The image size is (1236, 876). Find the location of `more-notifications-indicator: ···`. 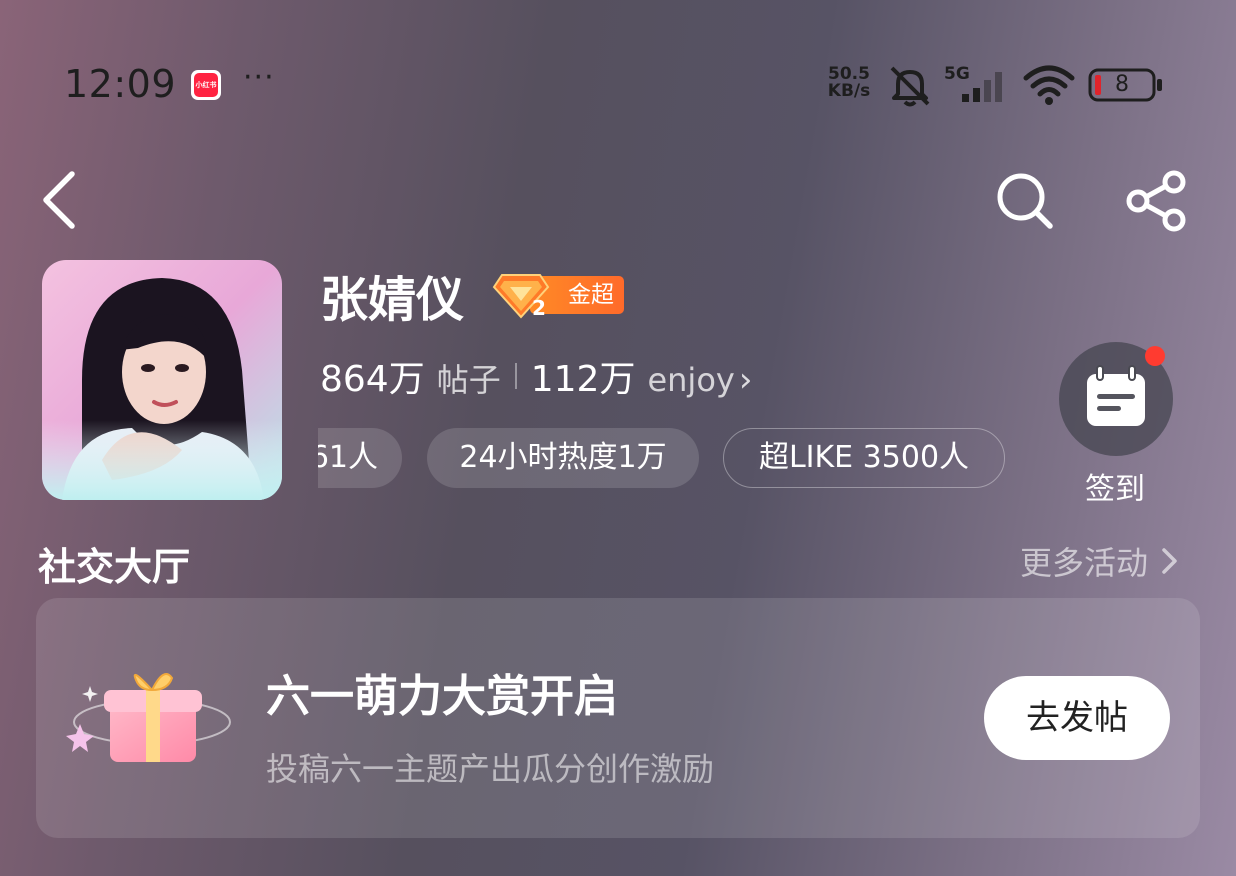

more-notifications-indicator: ··· is located at coordinates (259, 77).